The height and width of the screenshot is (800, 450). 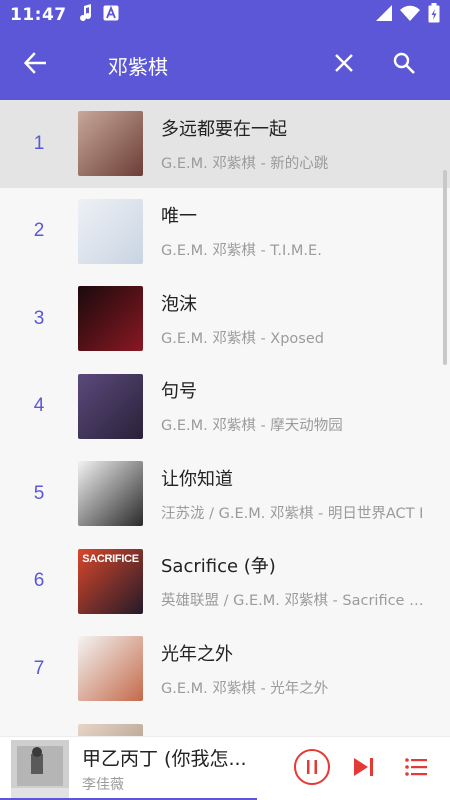 What do you see at coordinates (39, 318) in the screenshot?
I see `song-rank: 3` at bounding box center [39, 318].